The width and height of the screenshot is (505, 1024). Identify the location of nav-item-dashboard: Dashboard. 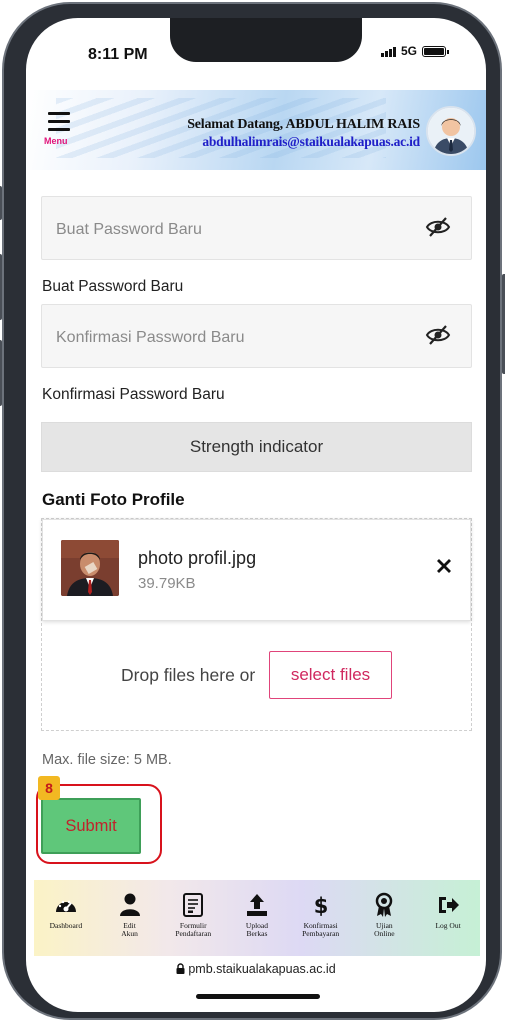
(66, 911).